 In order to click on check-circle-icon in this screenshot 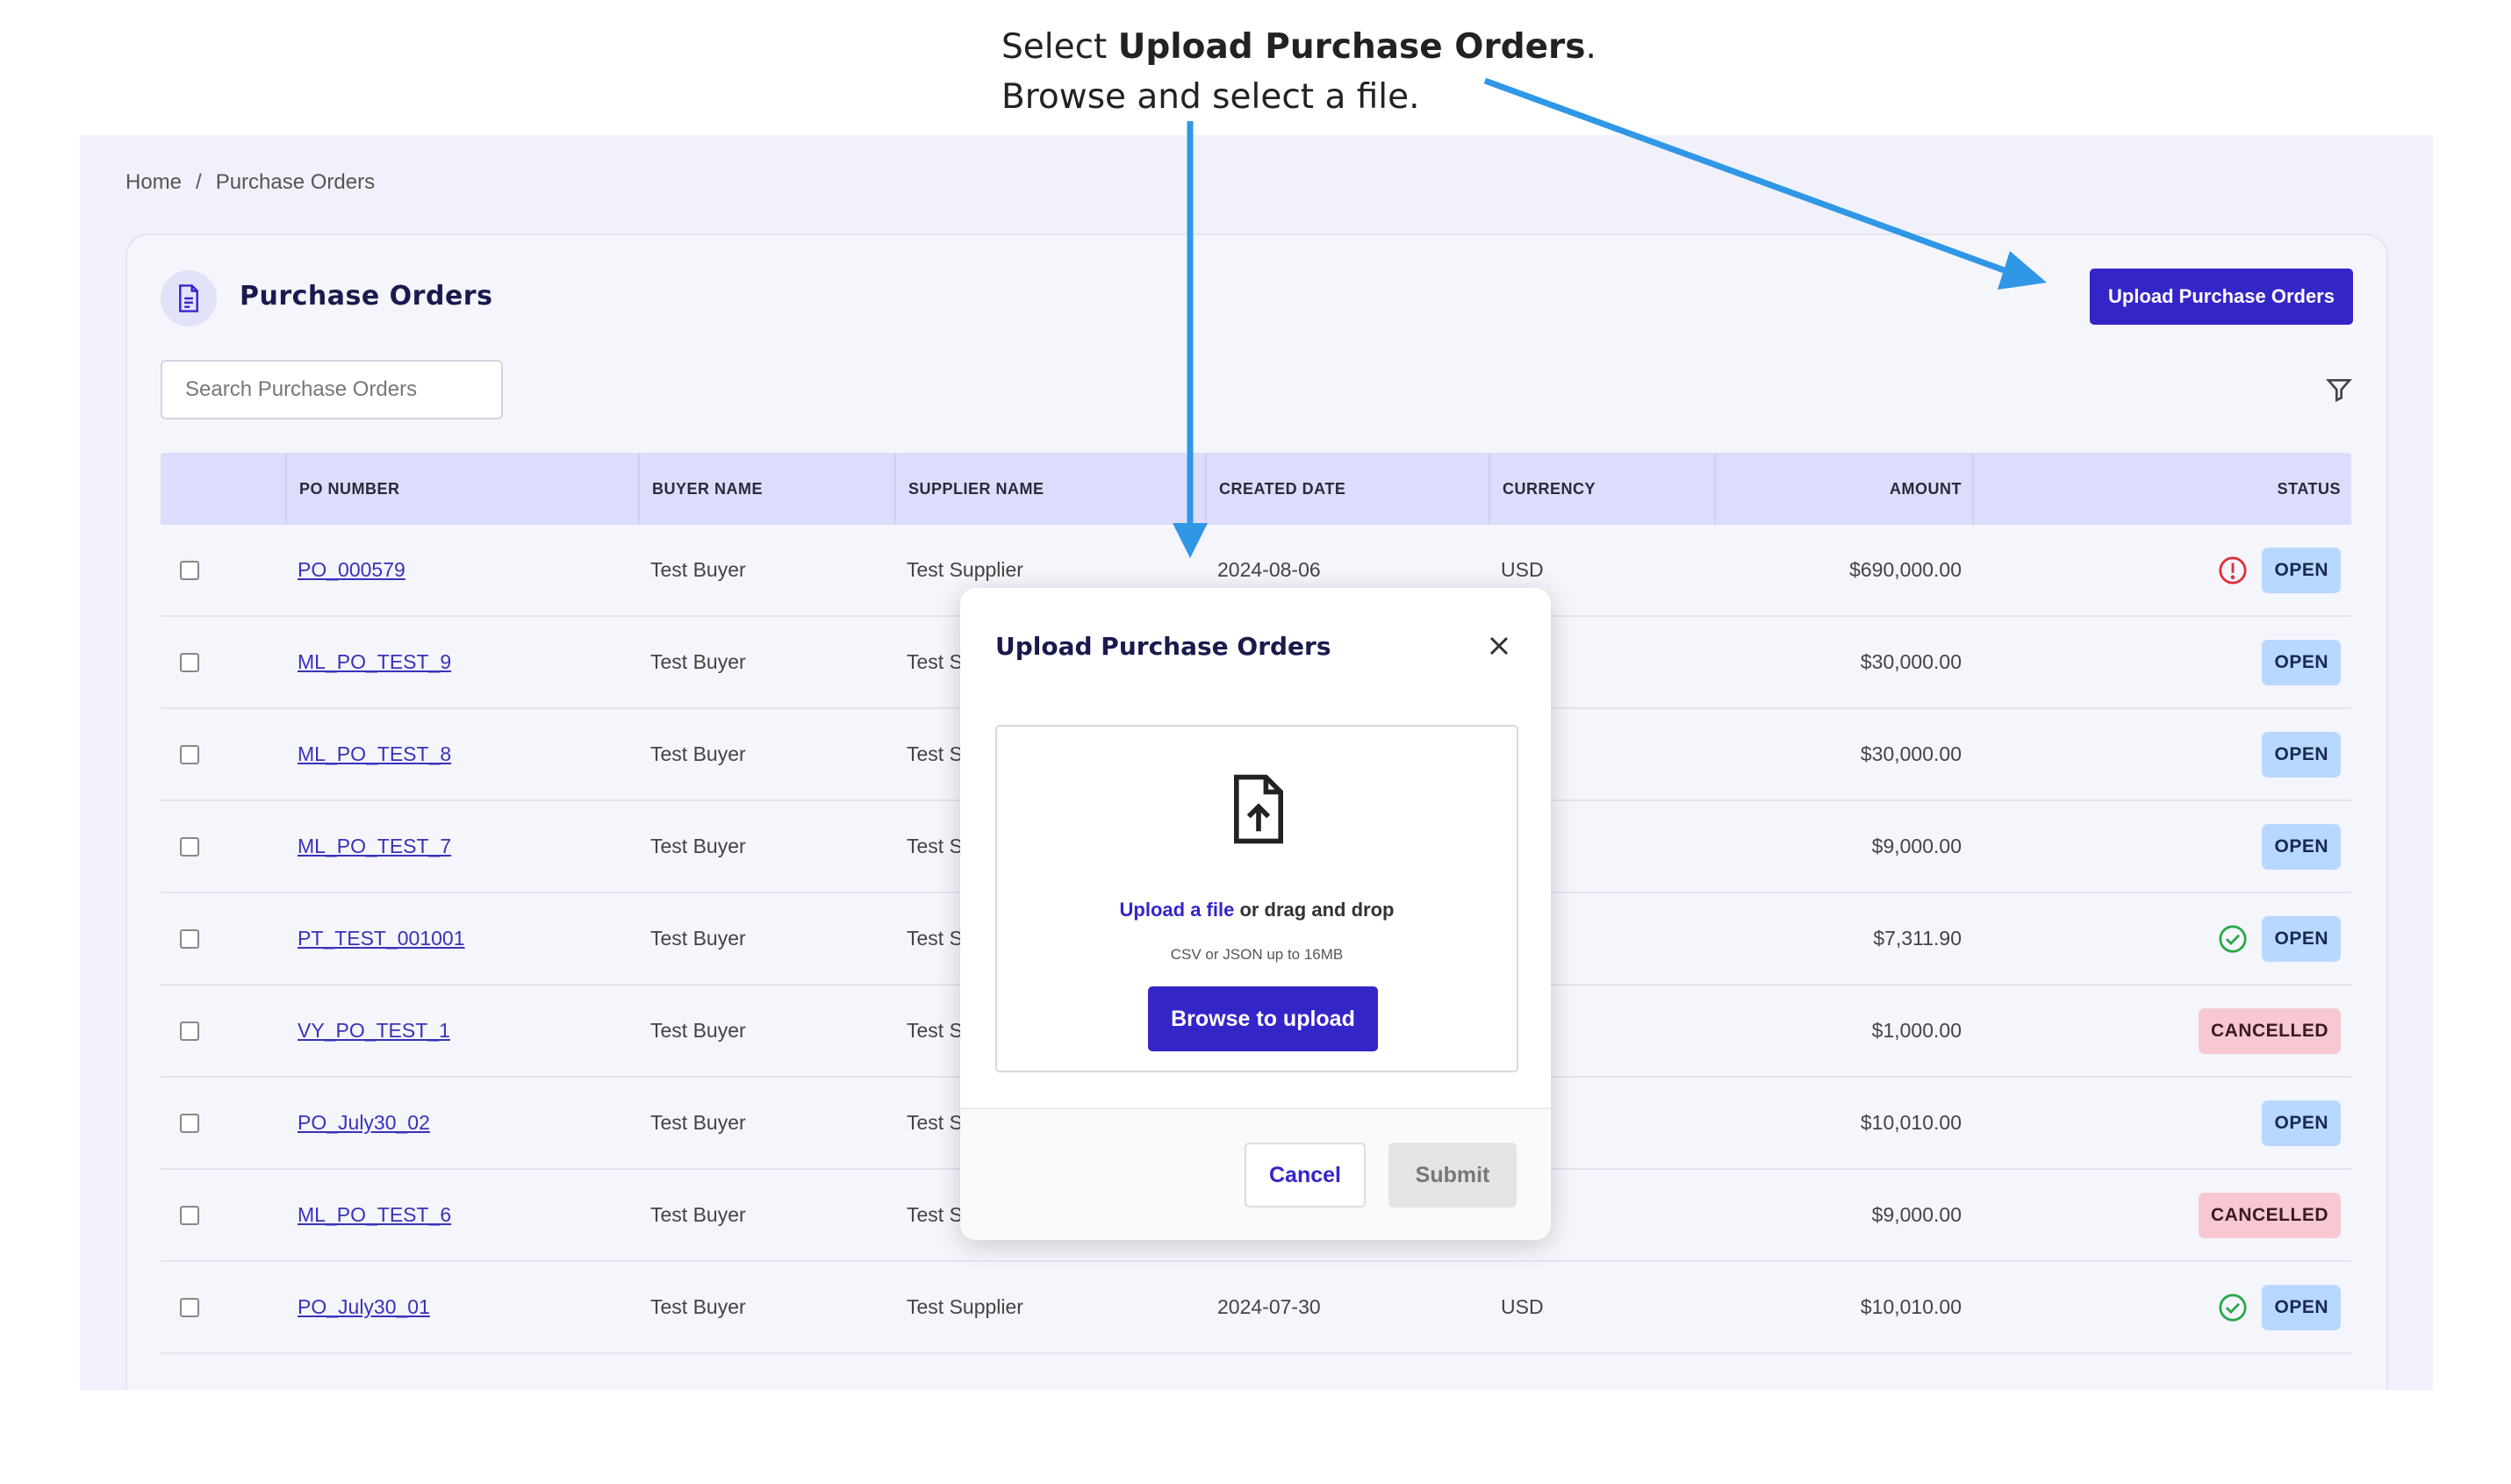, I will do `click(2233, 1308)`.